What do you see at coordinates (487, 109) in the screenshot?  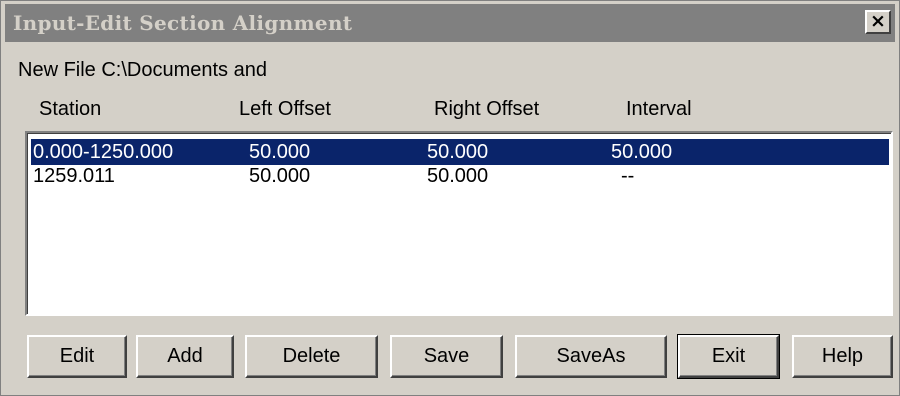 I see `column-header-right-offset: Right Offset` at bounding box center [487, 109].